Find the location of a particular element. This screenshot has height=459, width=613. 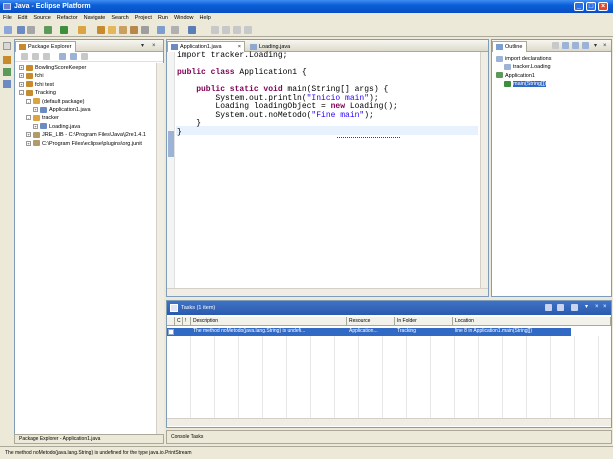

col-header-description: Description is located at coordinates (269, 321).